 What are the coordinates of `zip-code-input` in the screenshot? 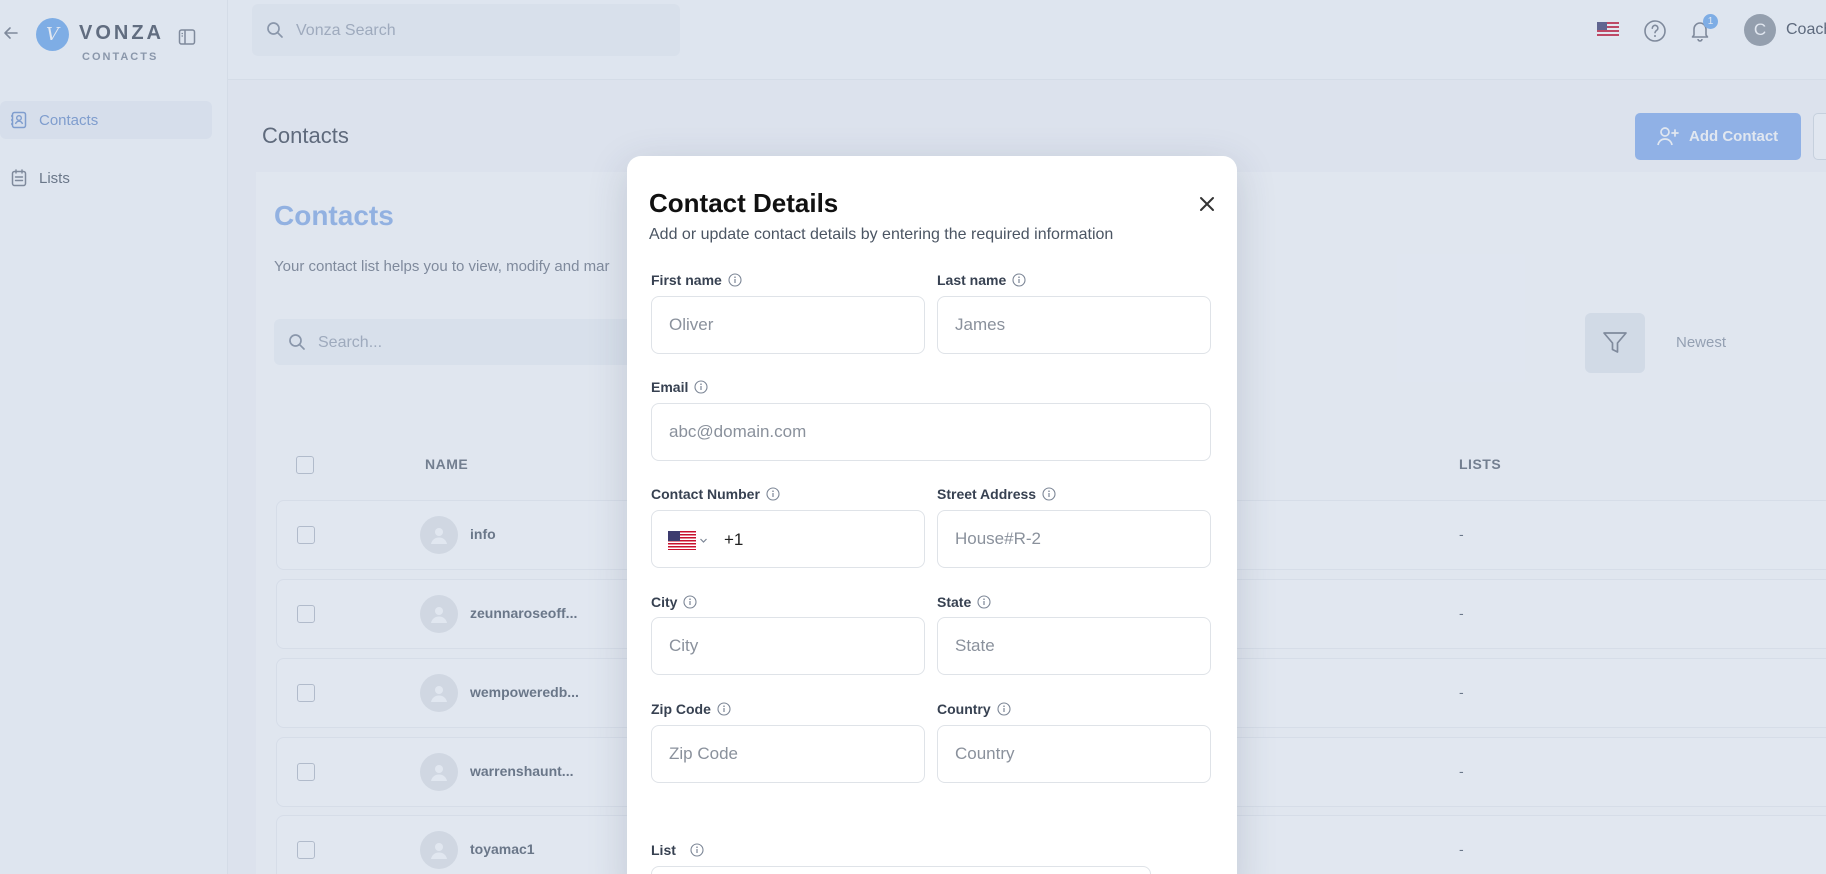 It's located at (788, 754).